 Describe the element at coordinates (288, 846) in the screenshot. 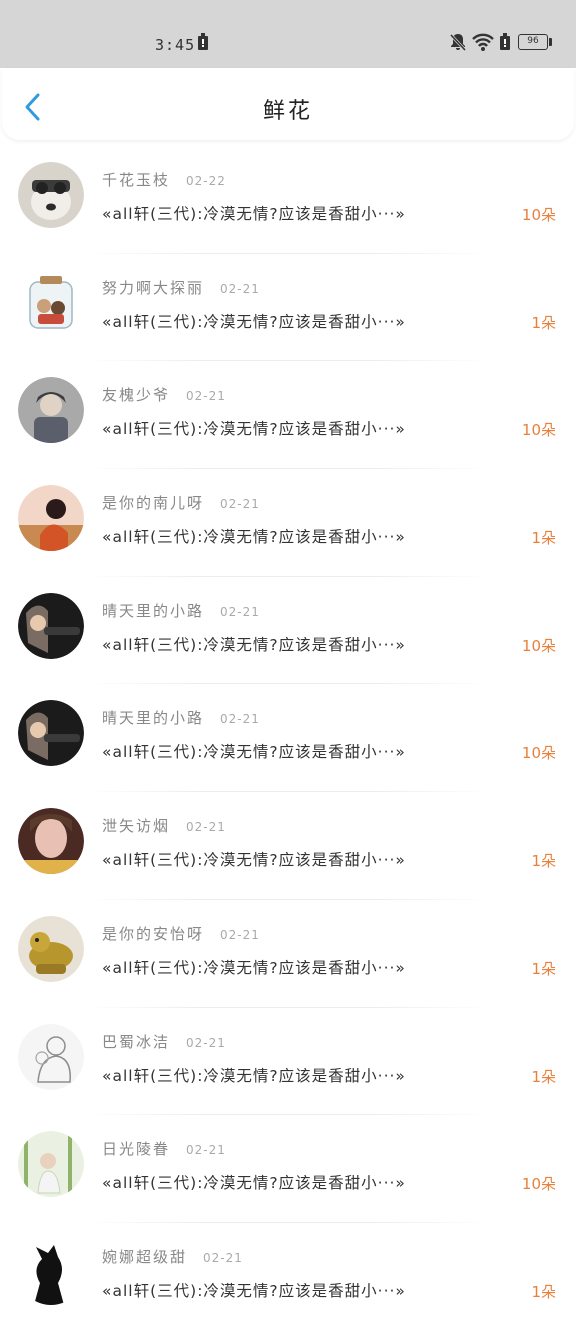

I see `list-item: 泄矢访烟 02-21 «all轩(三代):冷漠无情?应该是香甜小···» 1朵` at that location.